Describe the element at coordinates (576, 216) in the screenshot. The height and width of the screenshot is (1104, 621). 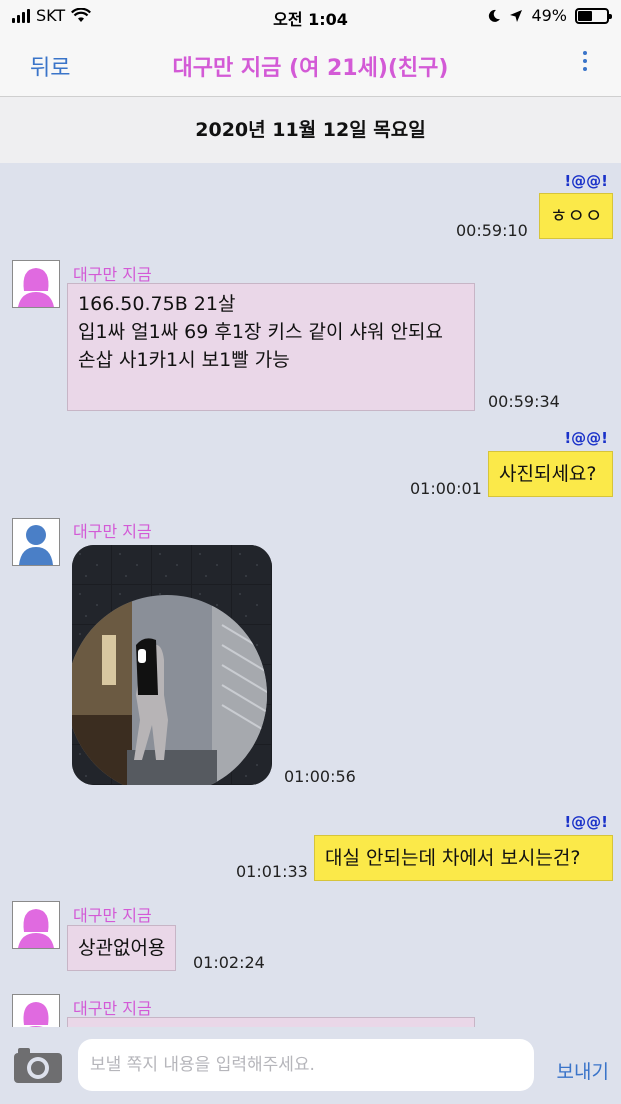
I see `my-message-bubble: ㅎㅇㅇ` at that location.